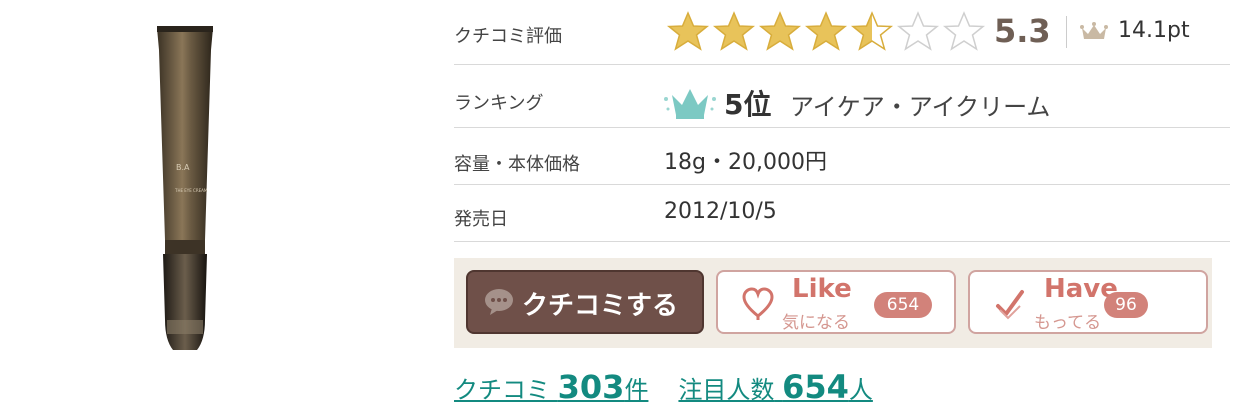 The image size is (1241, 406). I want to click on have-sublabel: もってる, so click(1068, 323).